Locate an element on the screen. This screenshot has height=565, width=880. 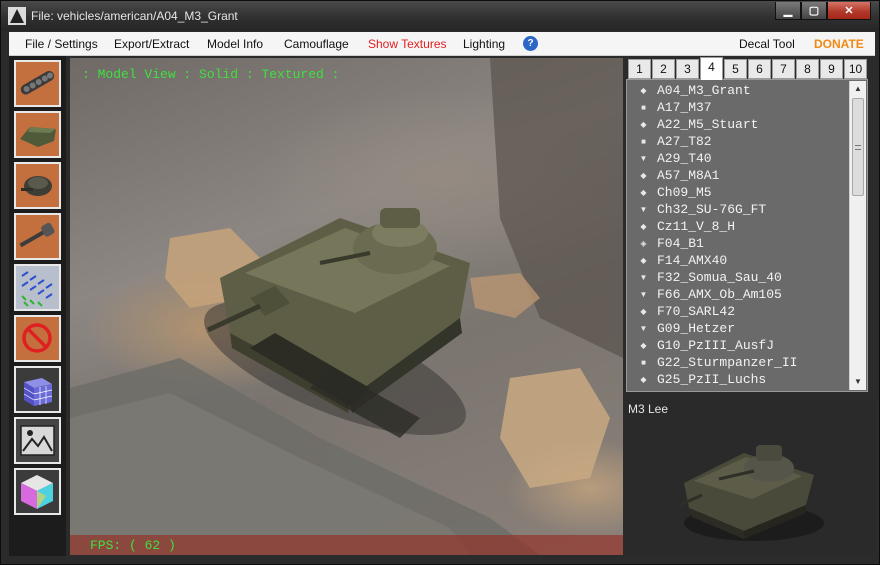
vehicle-list-item: ◆ A04_M3_Grant is located at coordinates (737, 90).